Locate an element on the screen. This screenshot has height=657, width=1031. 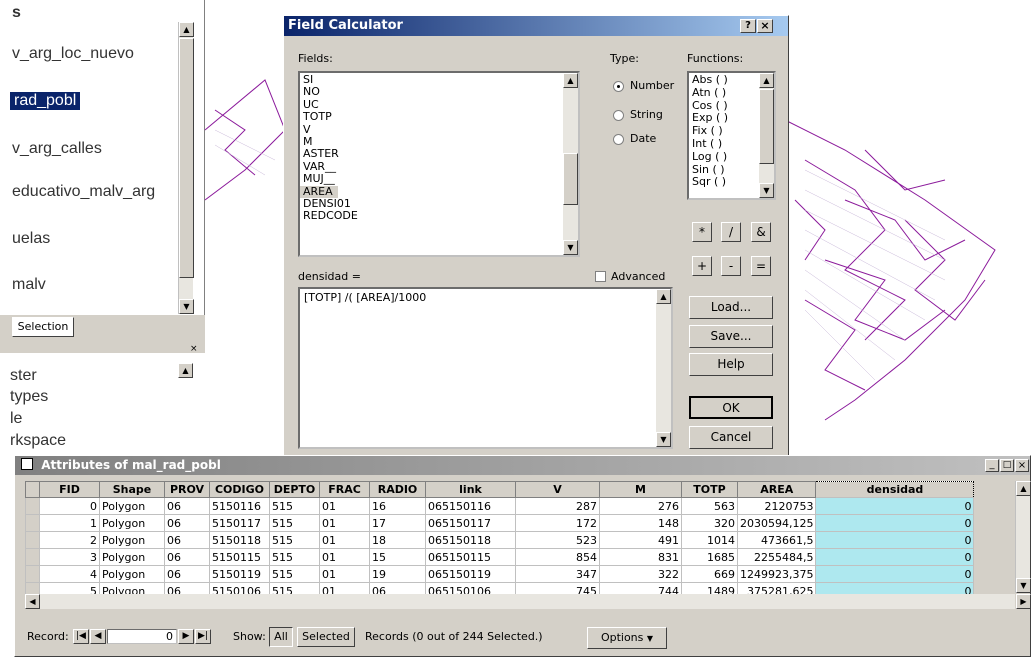
table-cell: 473661,5 is located at coordinates (776, 540).